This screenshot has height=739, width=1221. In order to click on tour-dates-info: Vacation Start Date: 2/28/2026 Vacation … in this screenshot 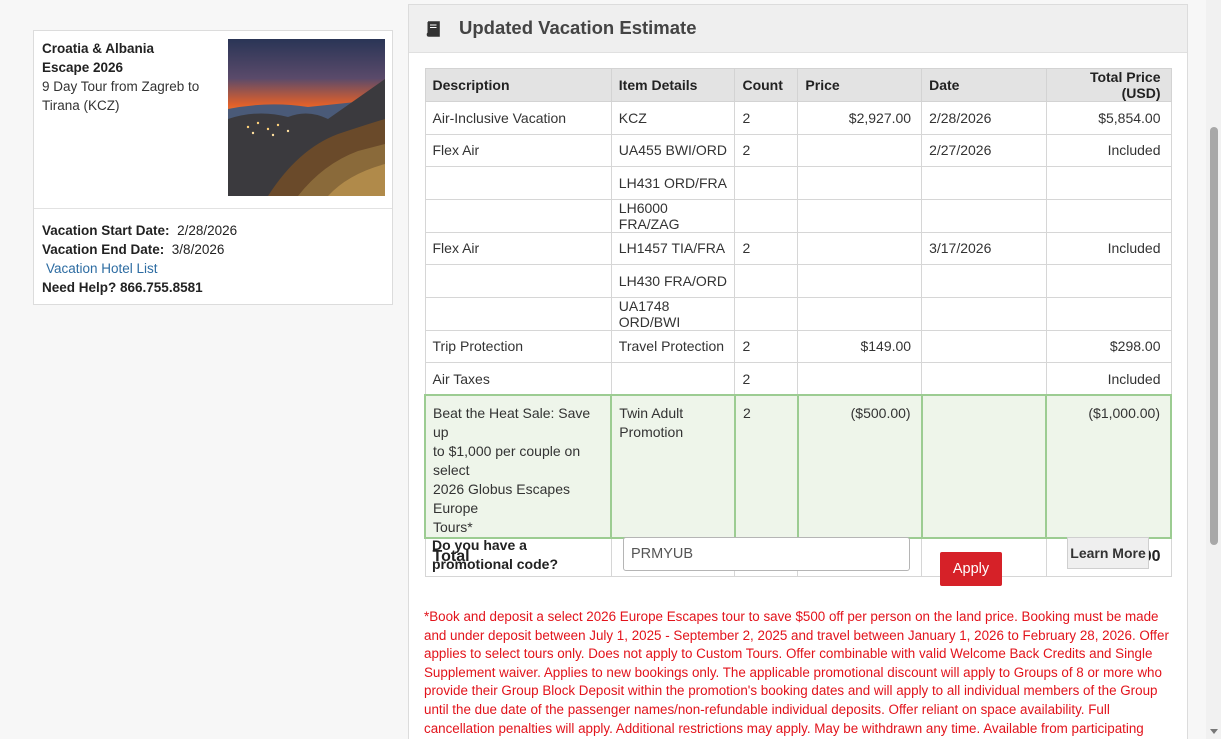, I will do `click(139, 259)`.